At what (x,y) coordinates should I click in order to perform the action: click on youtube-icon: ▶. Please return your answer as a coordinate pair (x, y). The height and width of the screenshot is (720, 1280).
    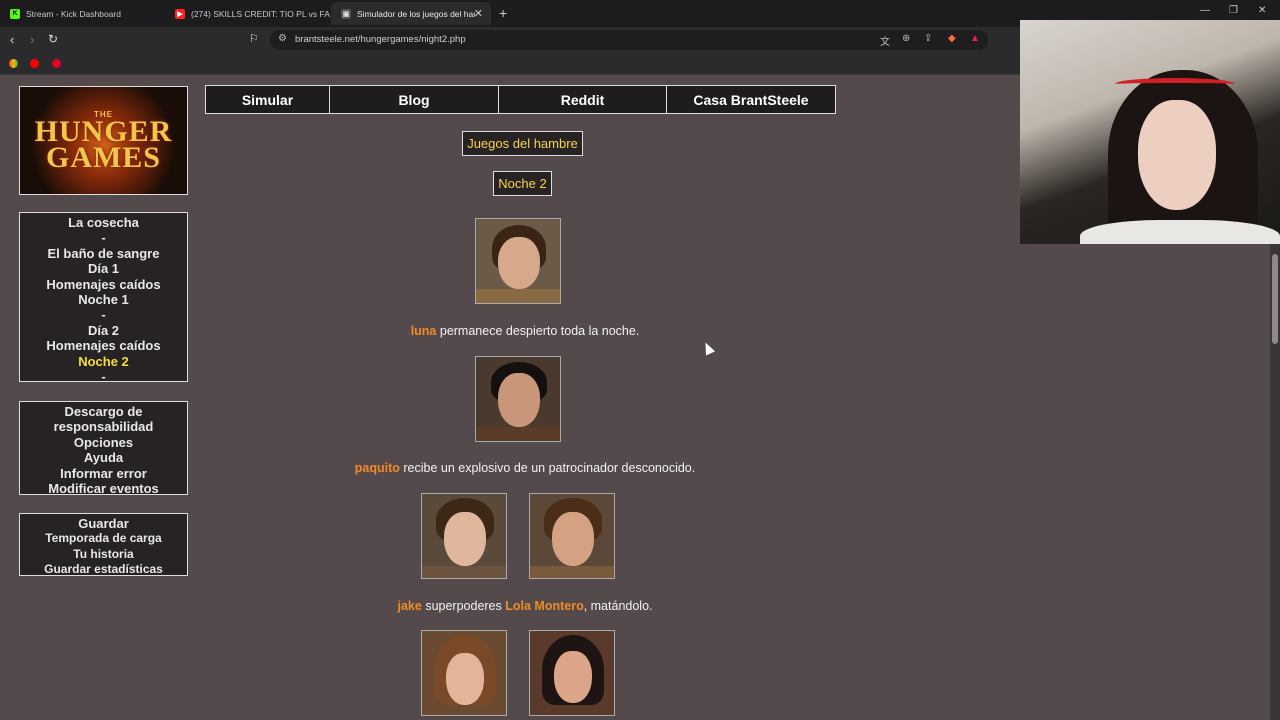
    Looking at the image, I should click on (180, 13).